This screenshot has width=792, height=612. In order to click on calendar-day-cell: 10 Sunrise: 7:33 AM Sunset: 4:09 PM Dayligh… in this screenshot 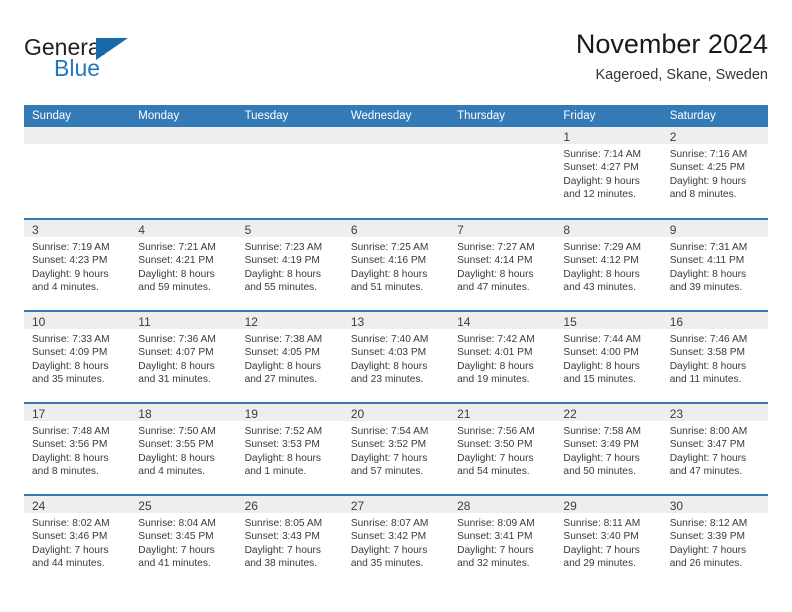, I will do `click(77, 356)`.